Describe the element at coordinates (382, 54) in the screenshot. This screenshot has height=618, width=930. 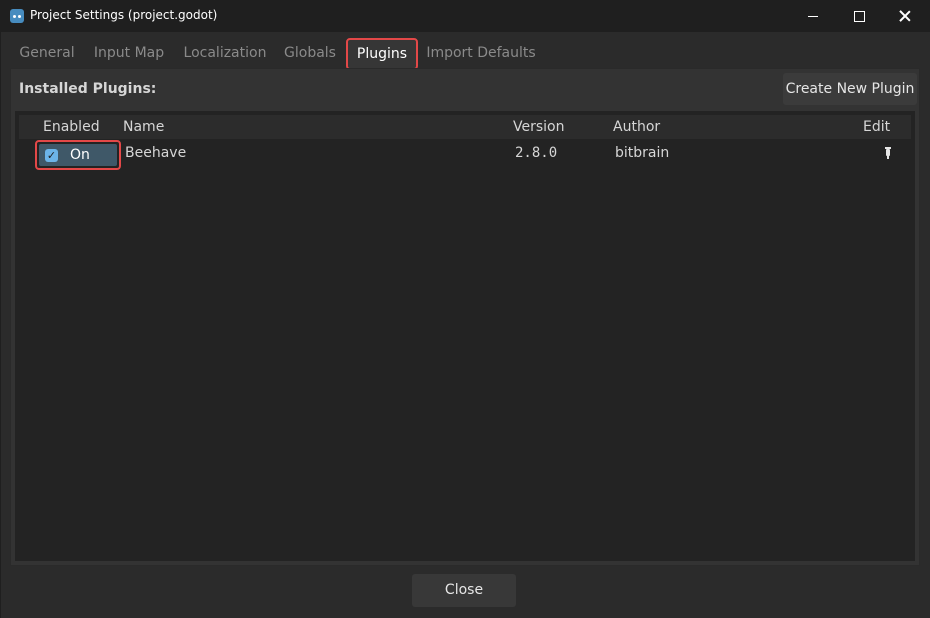
I see `tab-plugins: Plugins` at that location.